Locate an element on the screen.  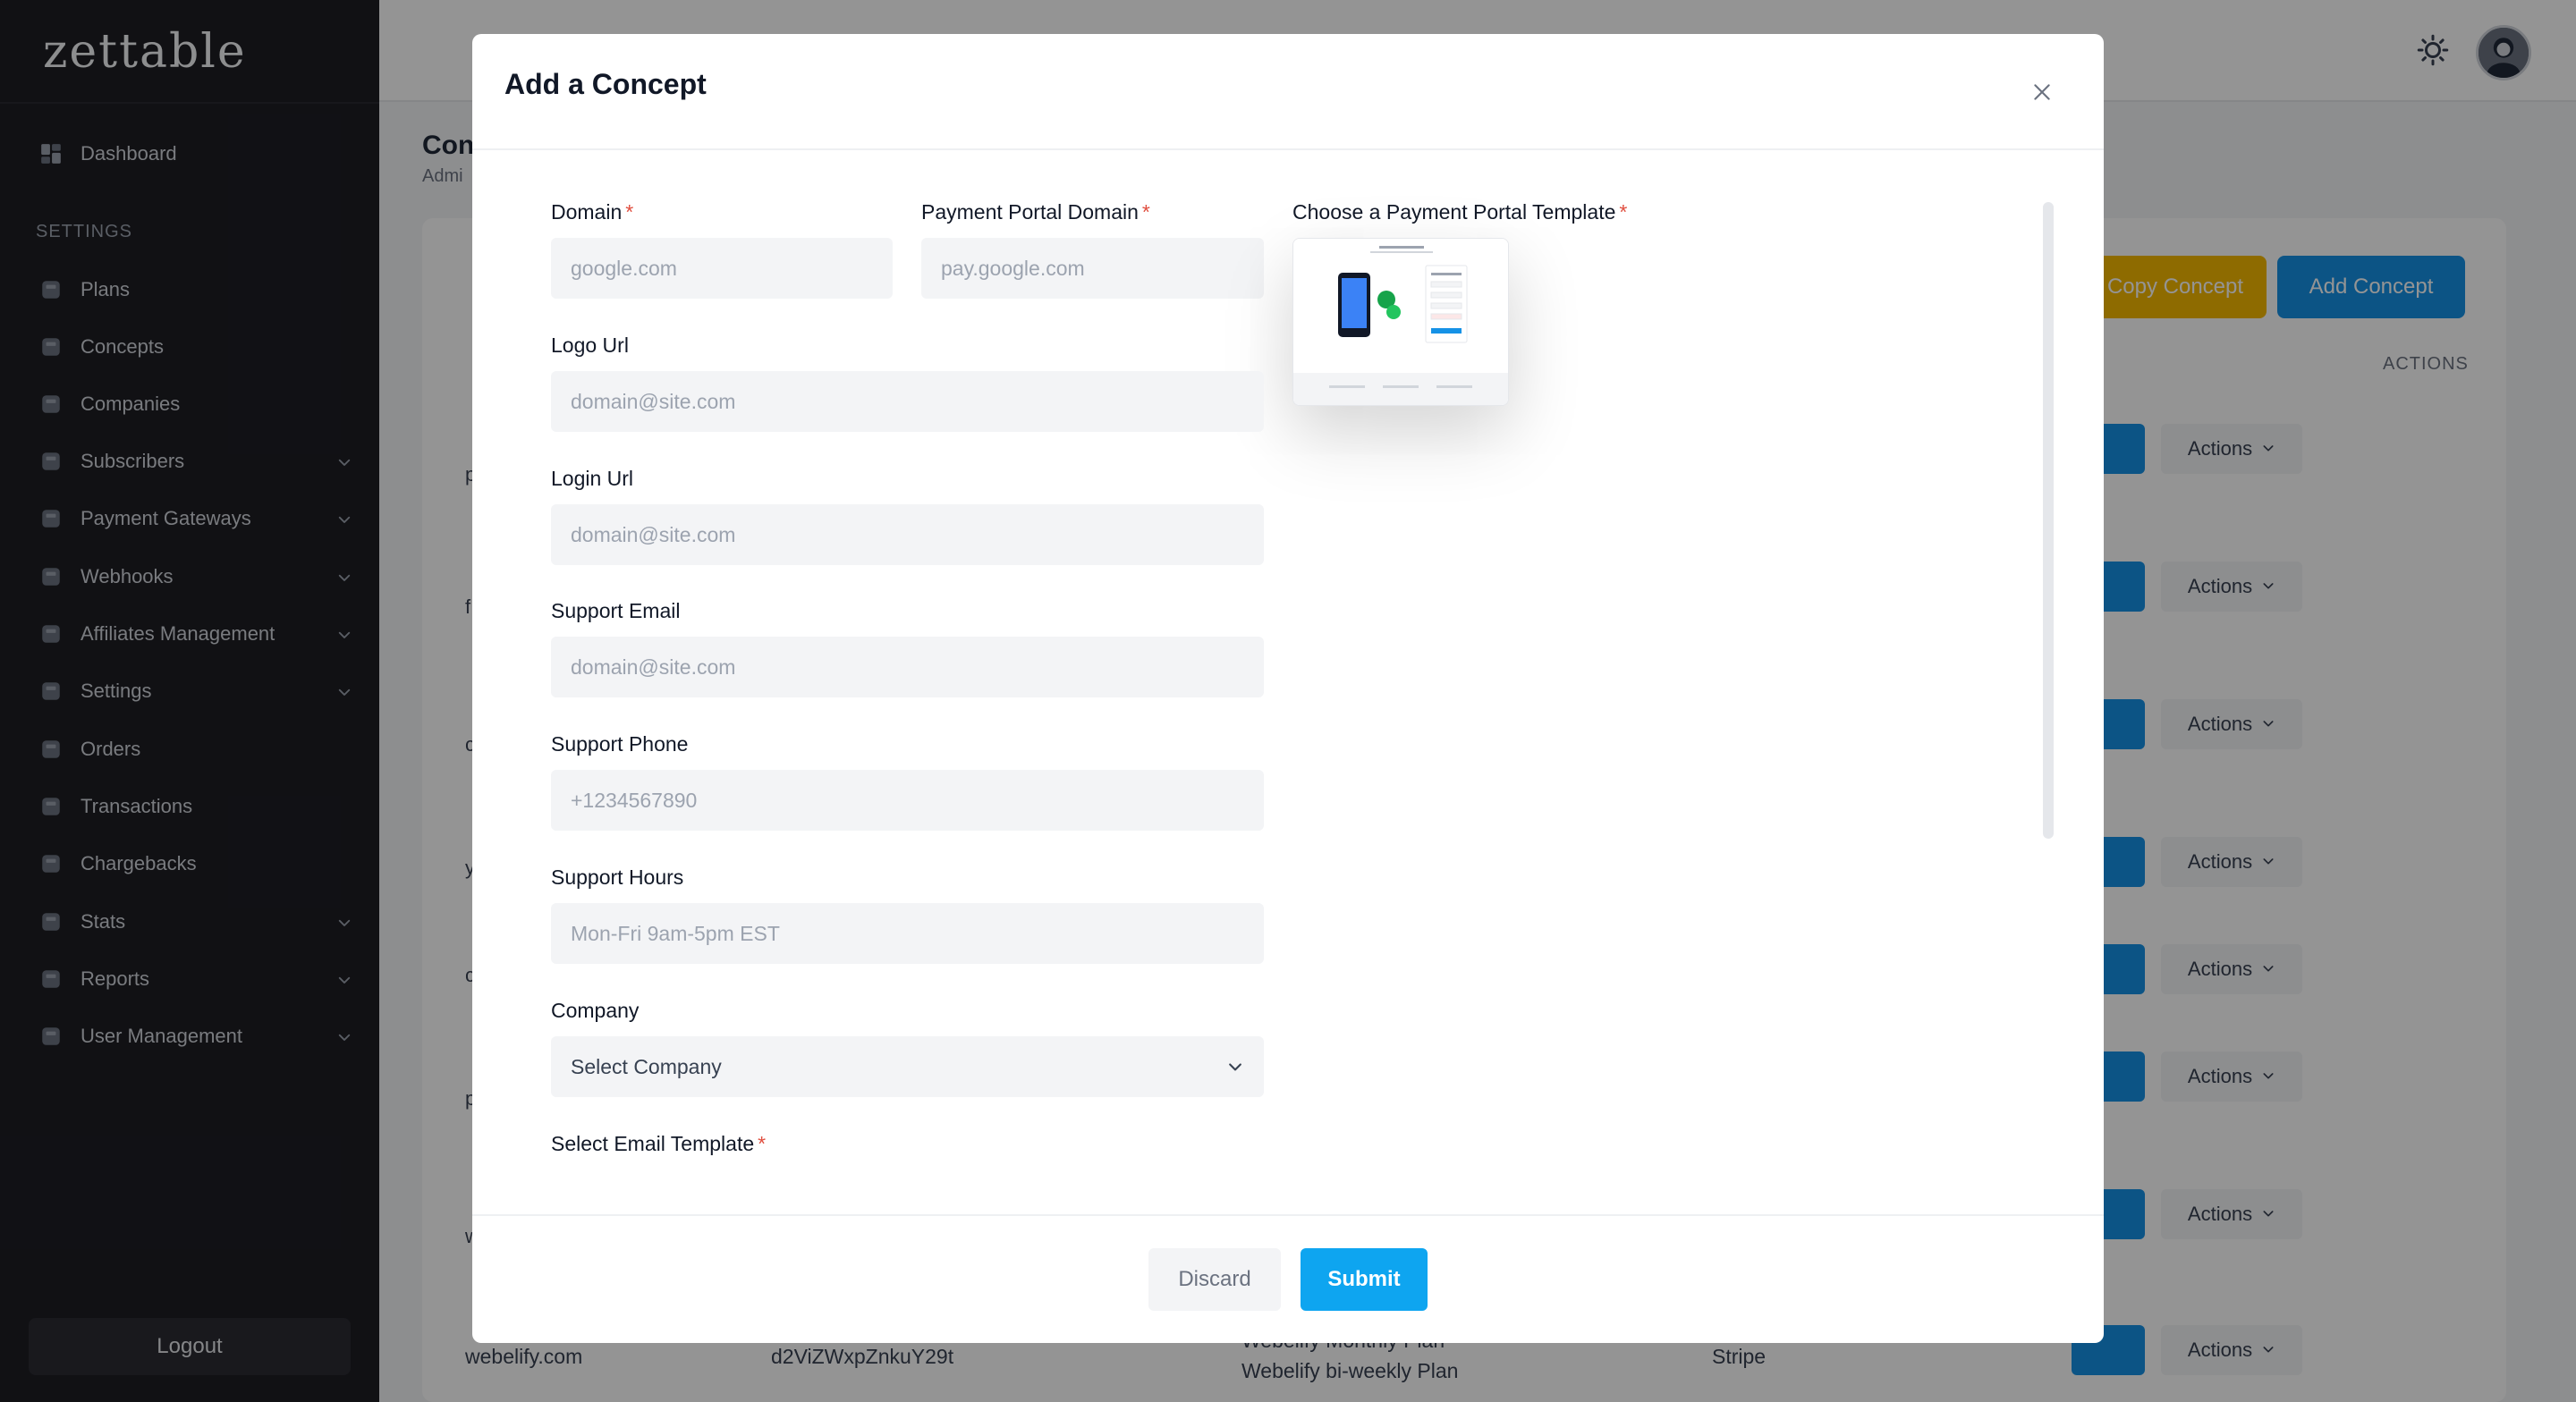
discard-button: Discard is located at coordinates (1214, 1279).